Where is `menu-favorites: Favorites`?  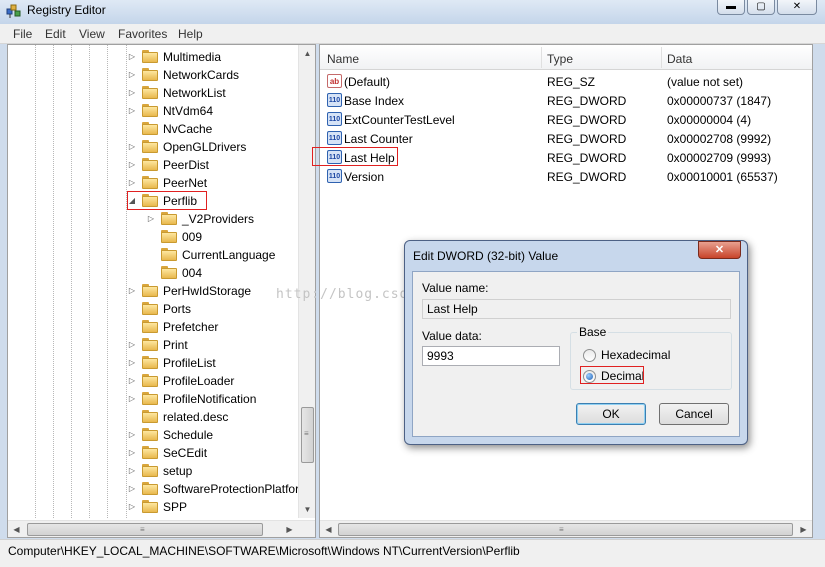 menu-favorites: Favorites is located at coordinates (142, 34).